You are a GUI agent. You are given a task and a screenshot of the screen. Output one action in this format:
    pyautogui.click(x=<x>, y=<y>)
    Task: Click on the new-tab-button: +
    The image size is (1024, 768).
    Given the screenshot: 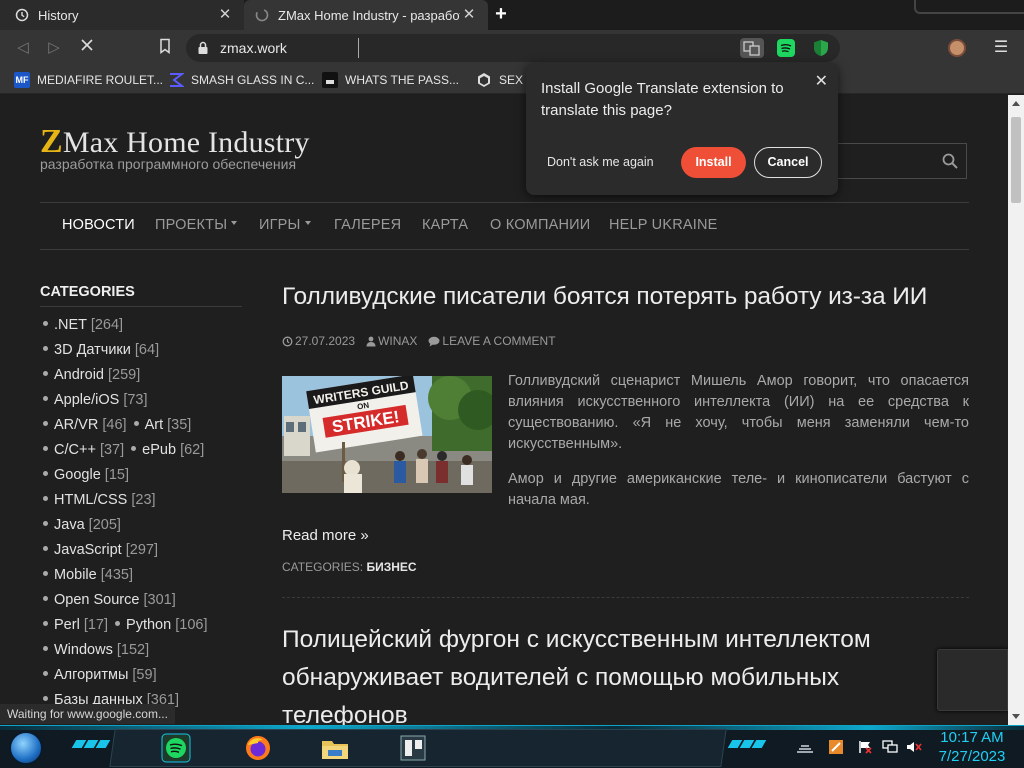 What is the action you would take?
    pyautogui.click(x=501, y=14)
    